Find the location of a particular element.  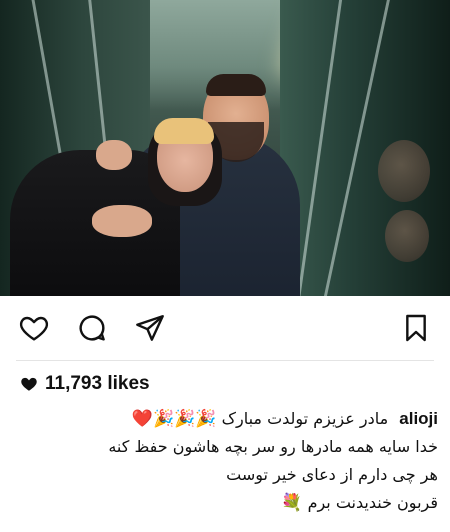

action-bar is located at coordinates (225, 328).